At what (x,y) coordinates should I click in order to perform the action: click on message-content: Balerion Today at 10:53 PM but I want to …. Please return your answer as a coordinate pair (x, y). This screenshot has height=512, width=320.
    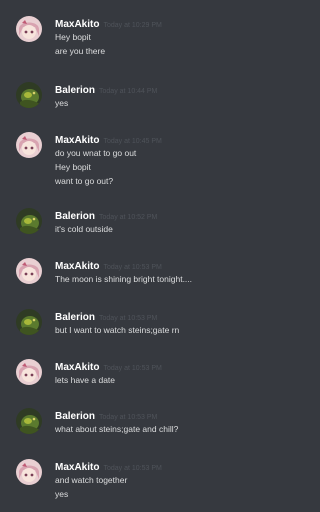
    Looking at the image, I should click on (159, 323).